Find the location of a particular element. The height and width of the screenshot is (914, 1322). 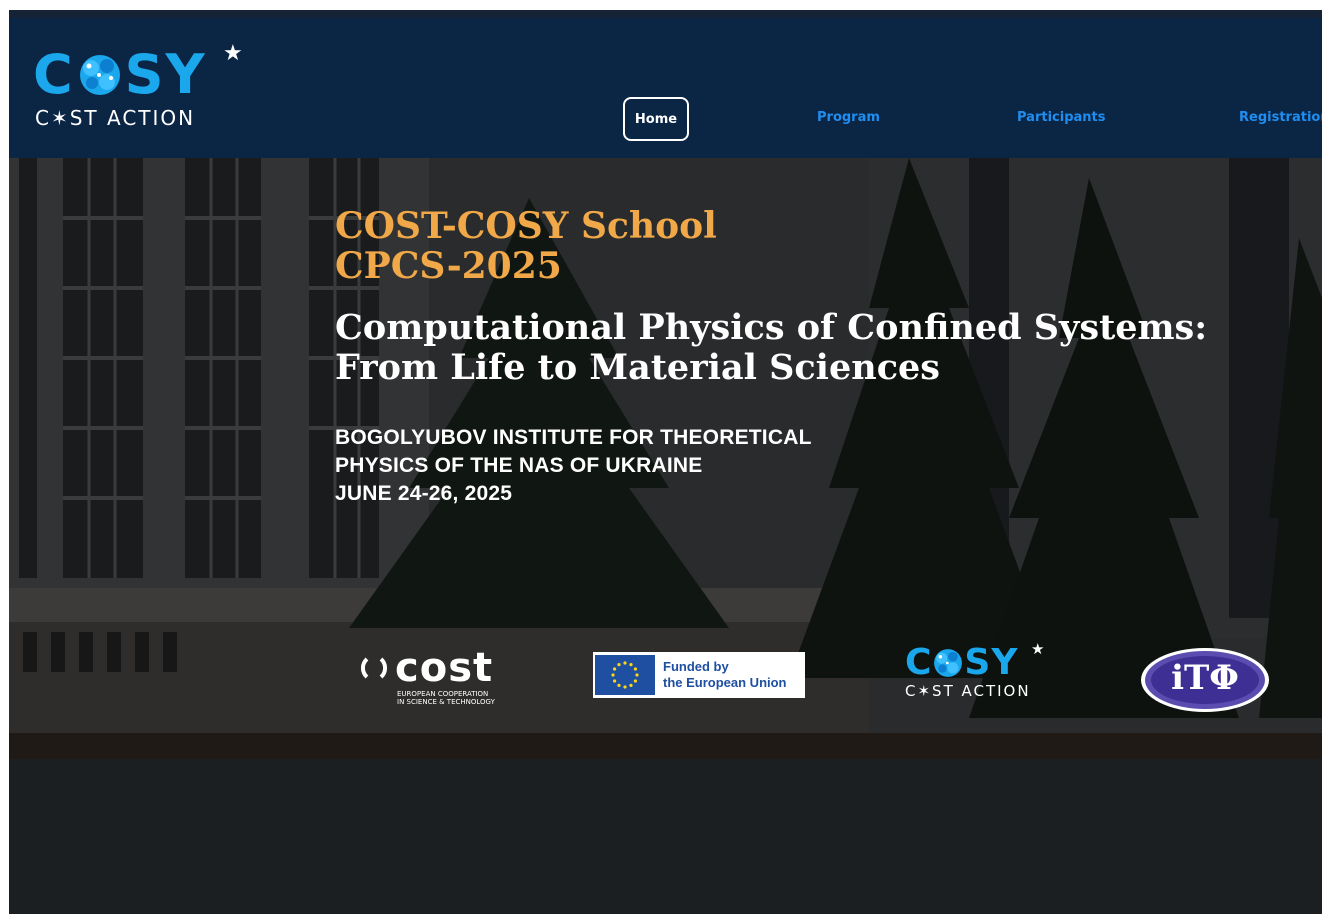

cosy-partner-subtitle: C✶ST ACTION is located at coordinates (968, 691).